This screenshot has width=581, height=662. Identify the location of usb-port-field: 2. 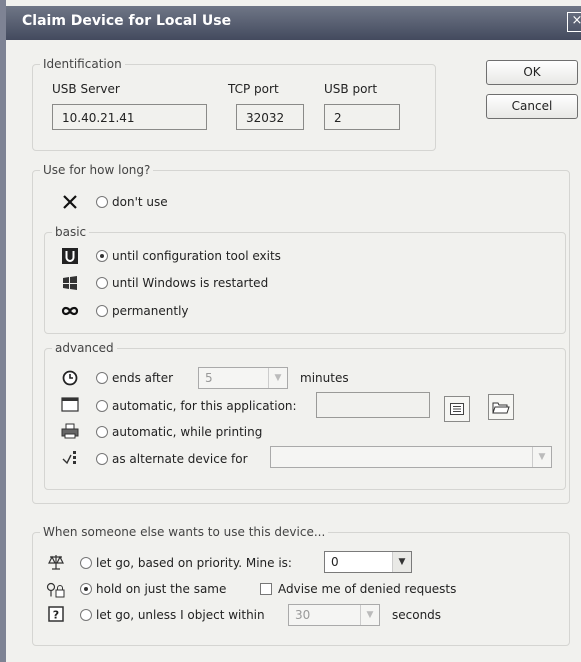
(362, 117).